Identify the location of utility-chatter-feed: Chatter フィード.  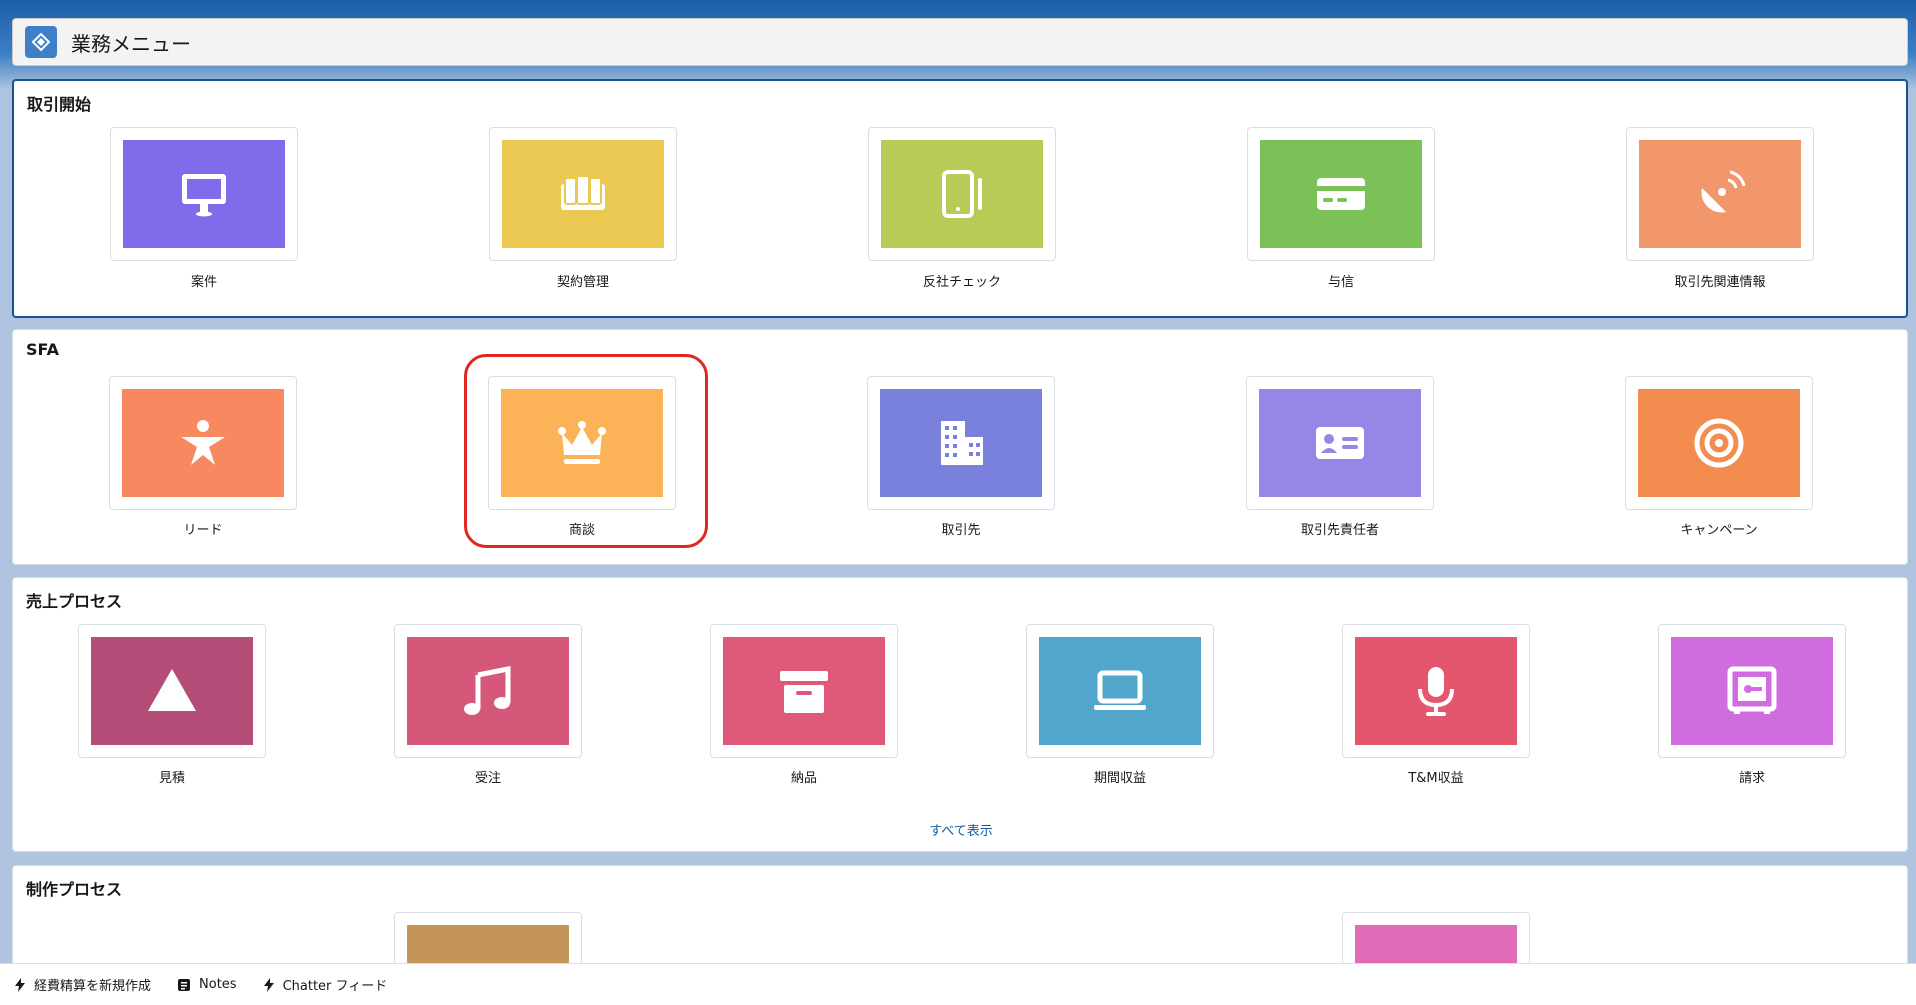
(325, 984).